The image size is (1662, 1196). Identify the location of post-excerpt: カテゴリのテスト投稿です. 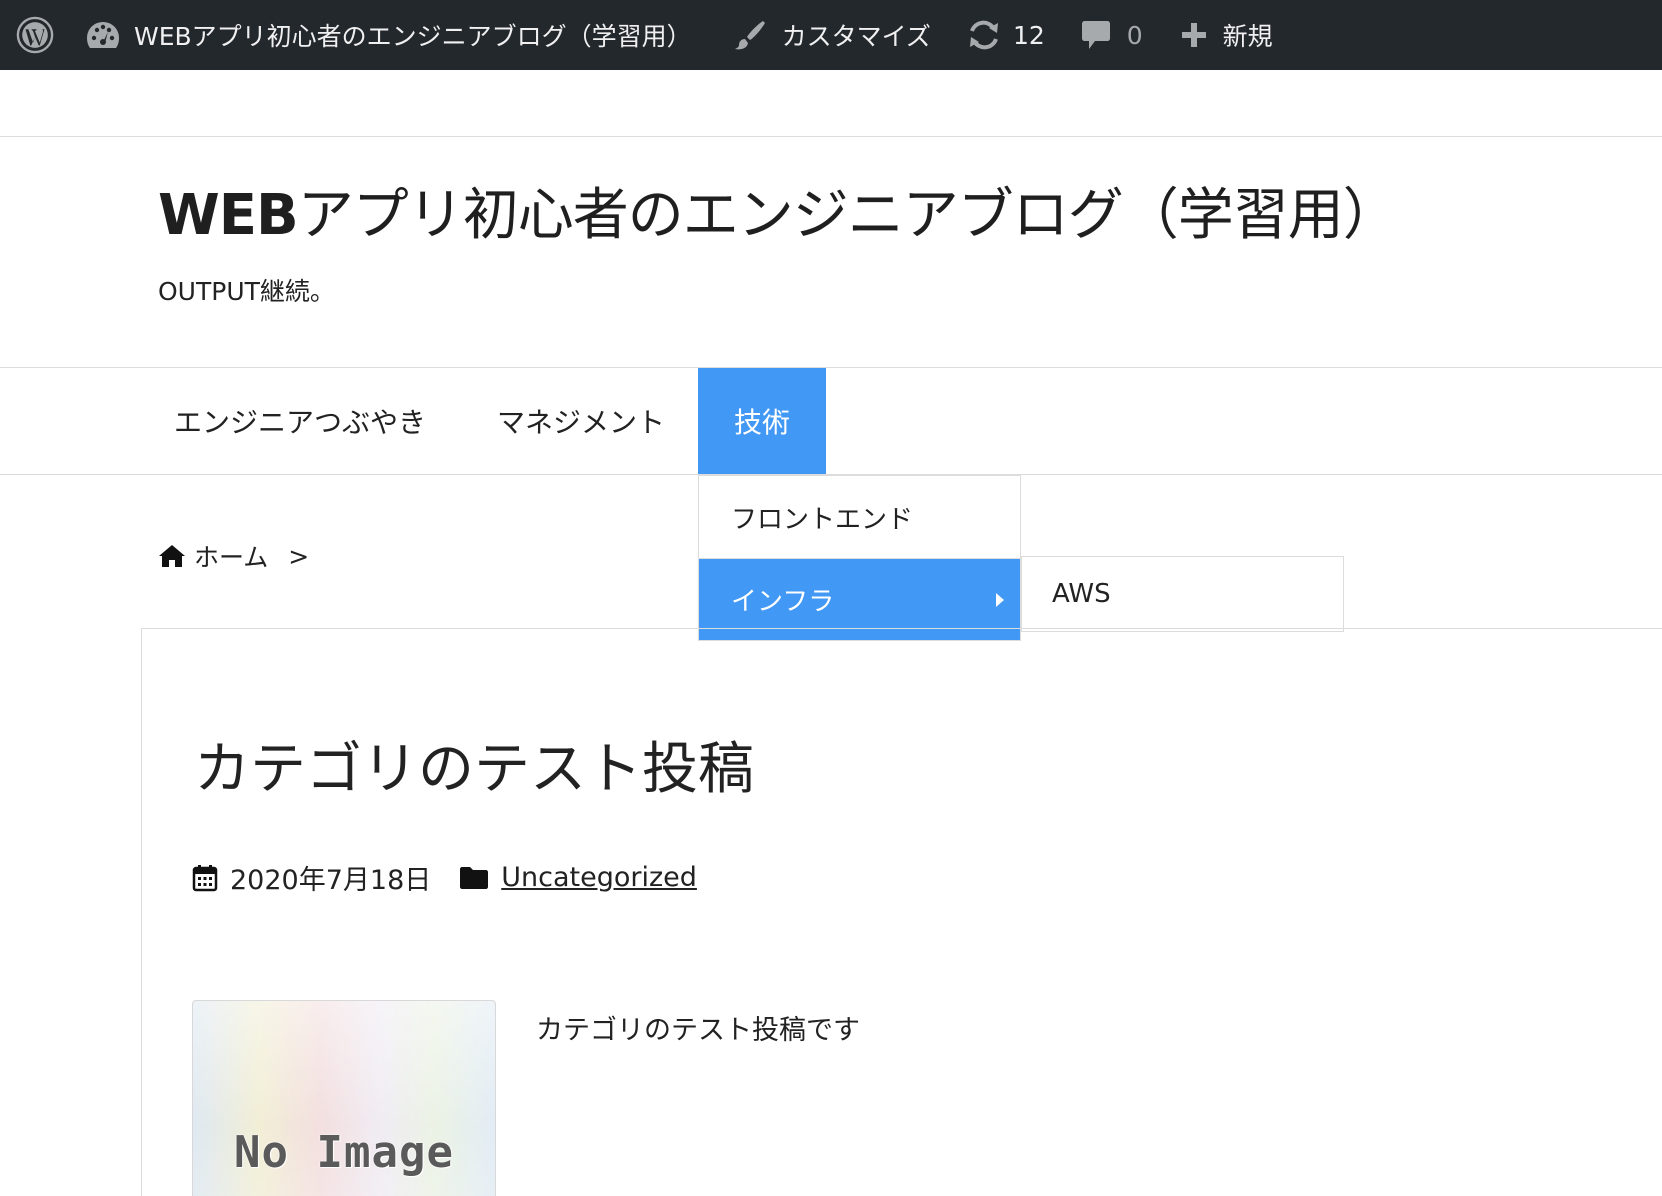
(698, 1030).